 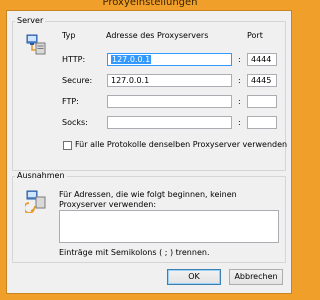 What do you see at coordinates (262, 122) in the screenshot?
I see `socks-port-input` at bounding box center [262, 122].